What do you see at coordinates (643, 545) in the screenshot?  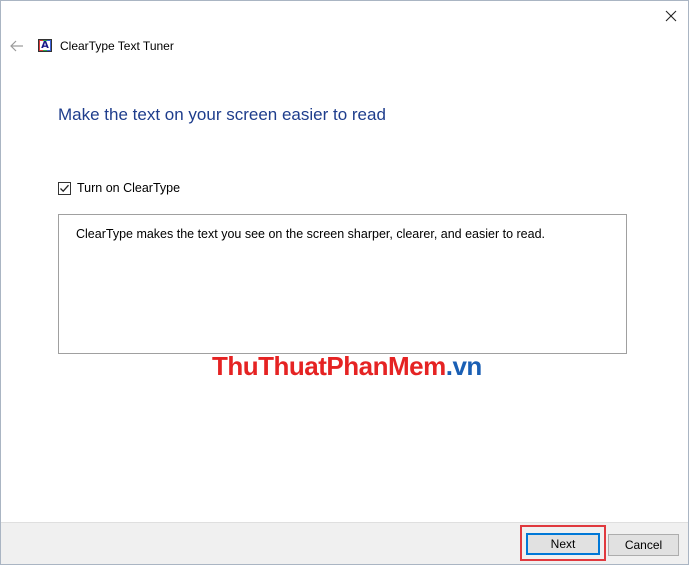 I see `cancel-button: Cancel` at bounding box center [643, 545].